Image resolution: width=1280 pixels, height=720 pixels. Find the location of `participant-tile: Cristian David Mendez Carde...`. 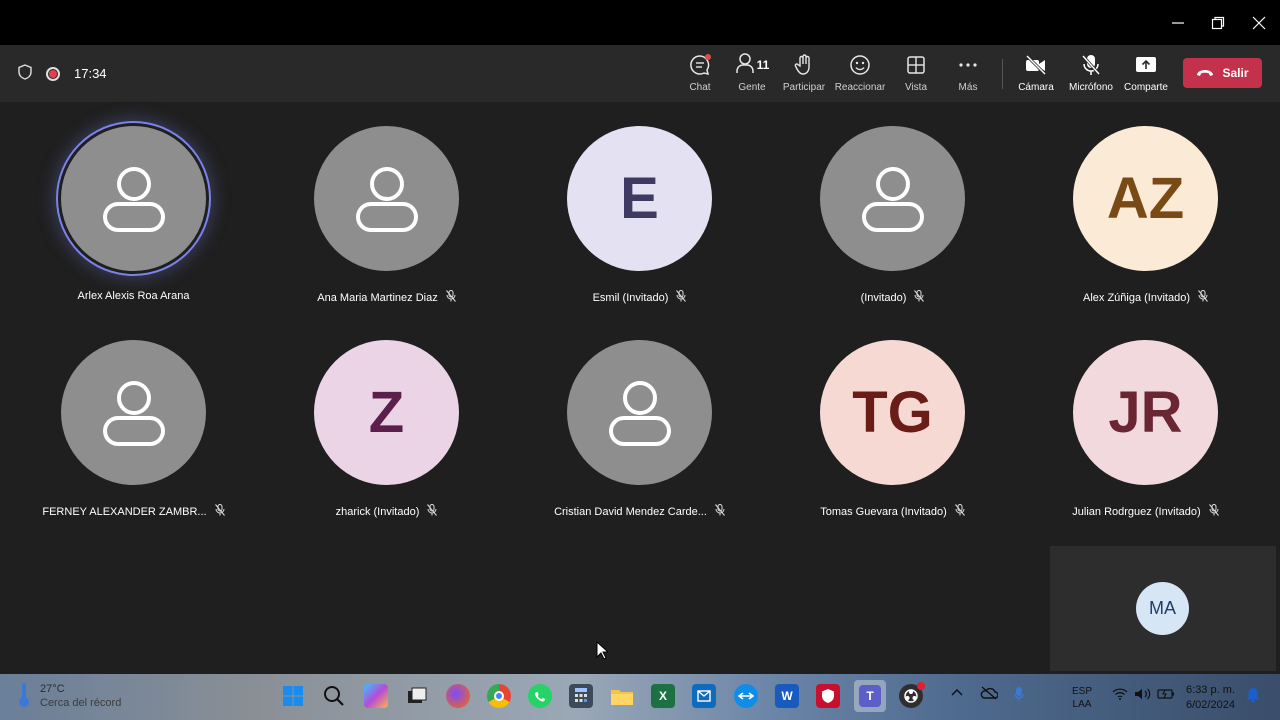

participant-tile: Cristian David Mendez Carde... is located at coordinates (639, 423).